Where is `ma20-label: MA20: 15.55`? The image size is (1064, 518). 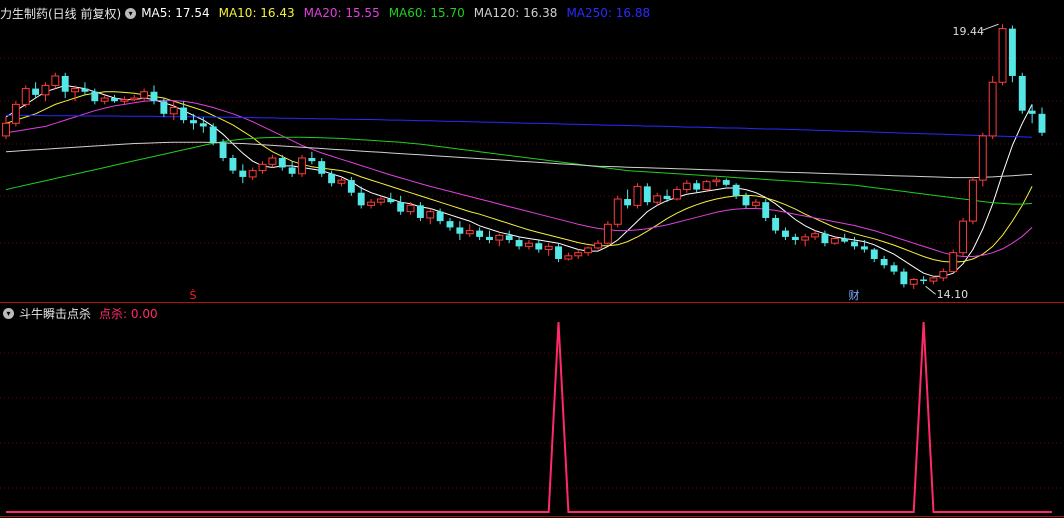 ma20-label: MA20: 15.55 is located at coordinates (341, 13).